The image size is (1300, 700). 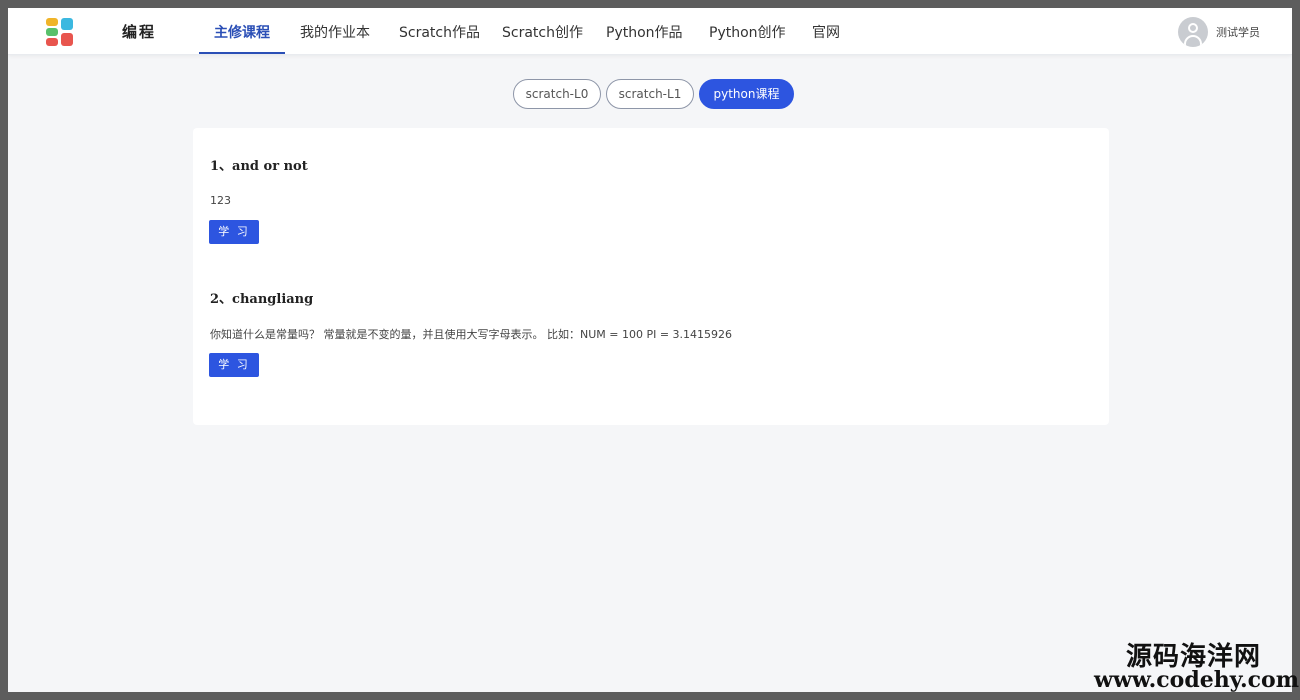 What do you see at coordinates (826, 32) in the screenshot?
I see `nav-item-official-site: 官网` at bounding box center [826, 32].